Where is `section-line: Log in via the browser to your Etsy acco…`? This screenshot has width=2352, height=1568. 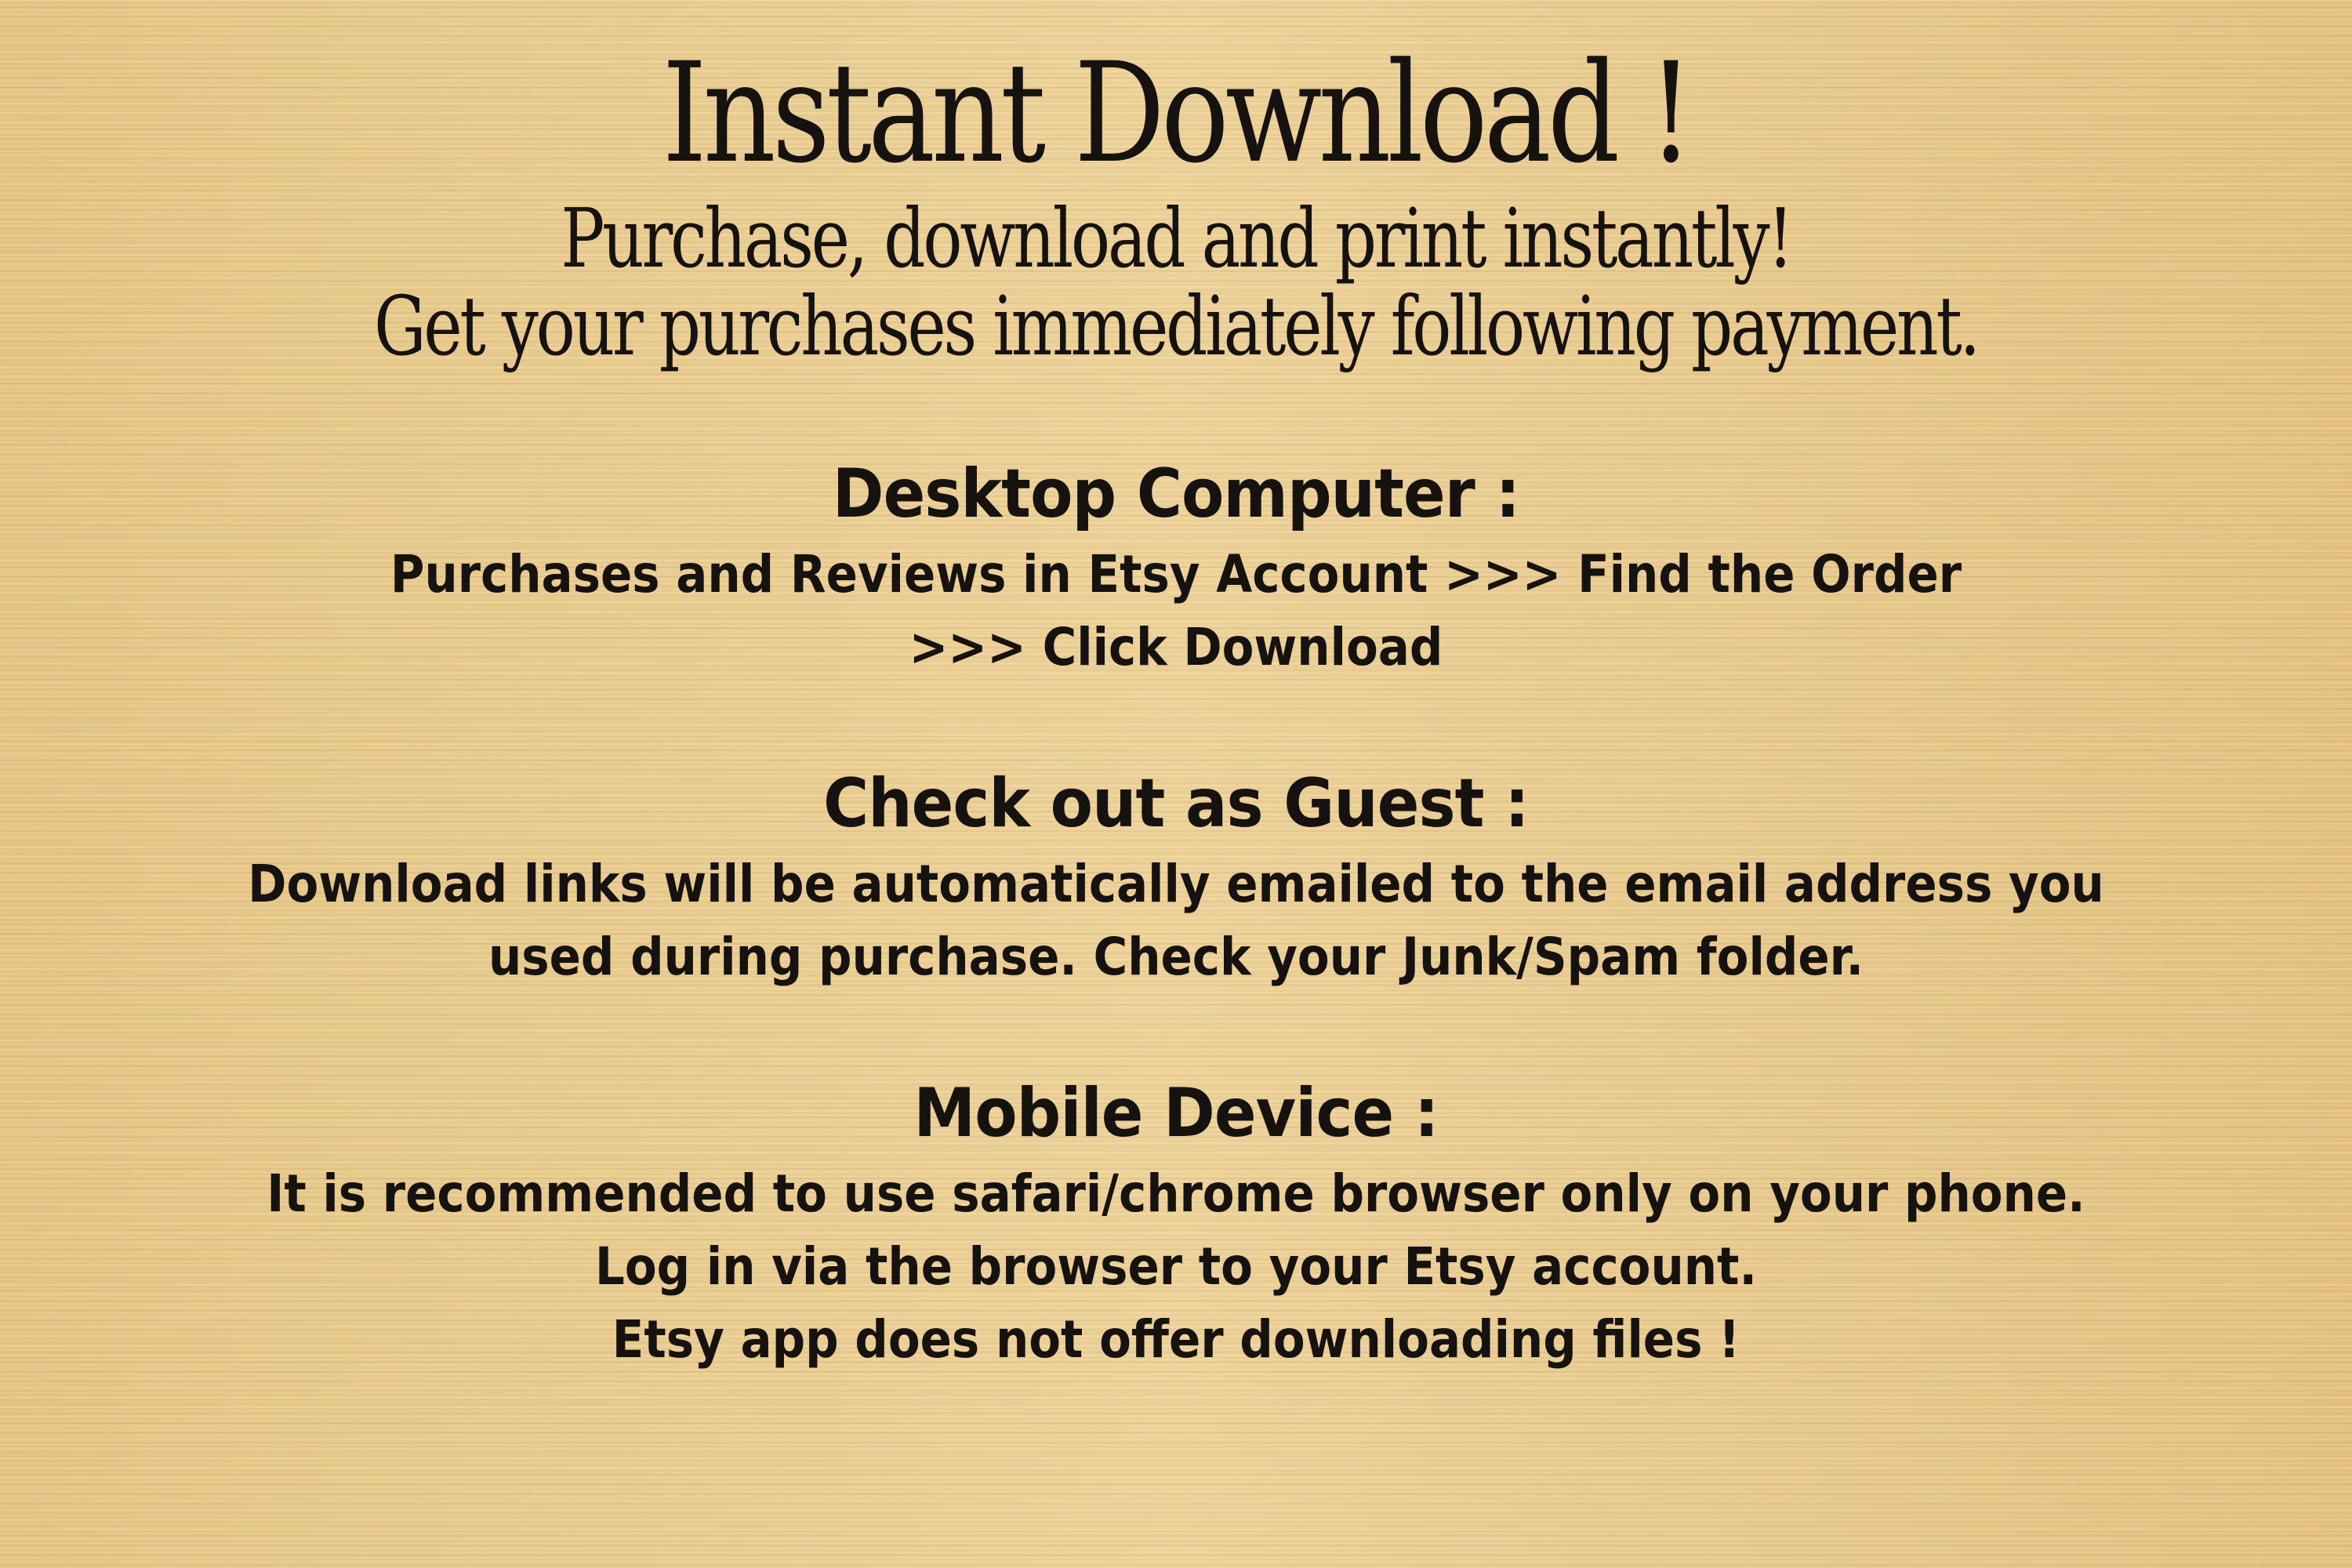 section-line: Log in via the browser to your Etsy acco… is located at coordinates (1176, 1266).